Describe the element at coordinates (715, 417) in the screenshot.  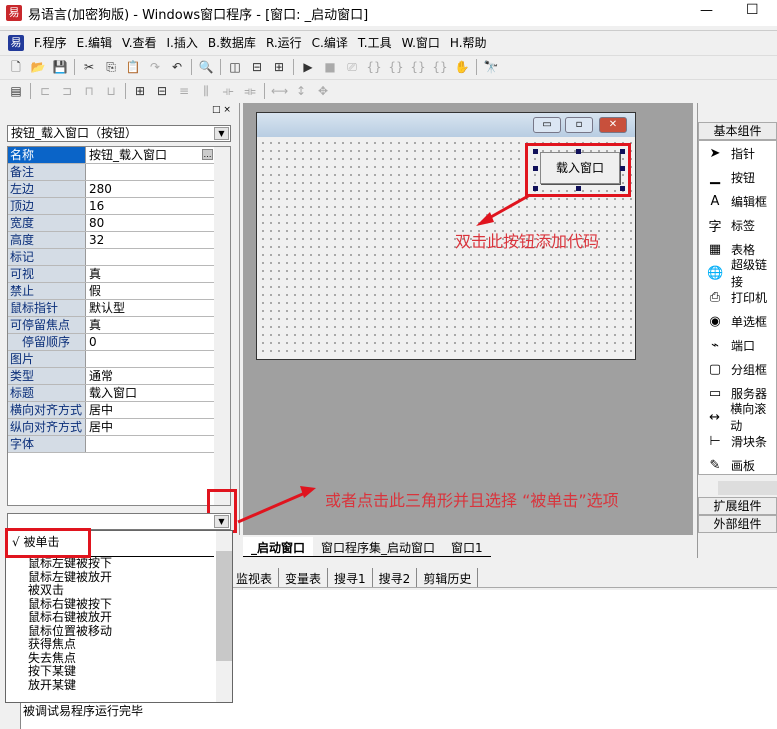
I see `hscroll-icon: ↔` at that location.